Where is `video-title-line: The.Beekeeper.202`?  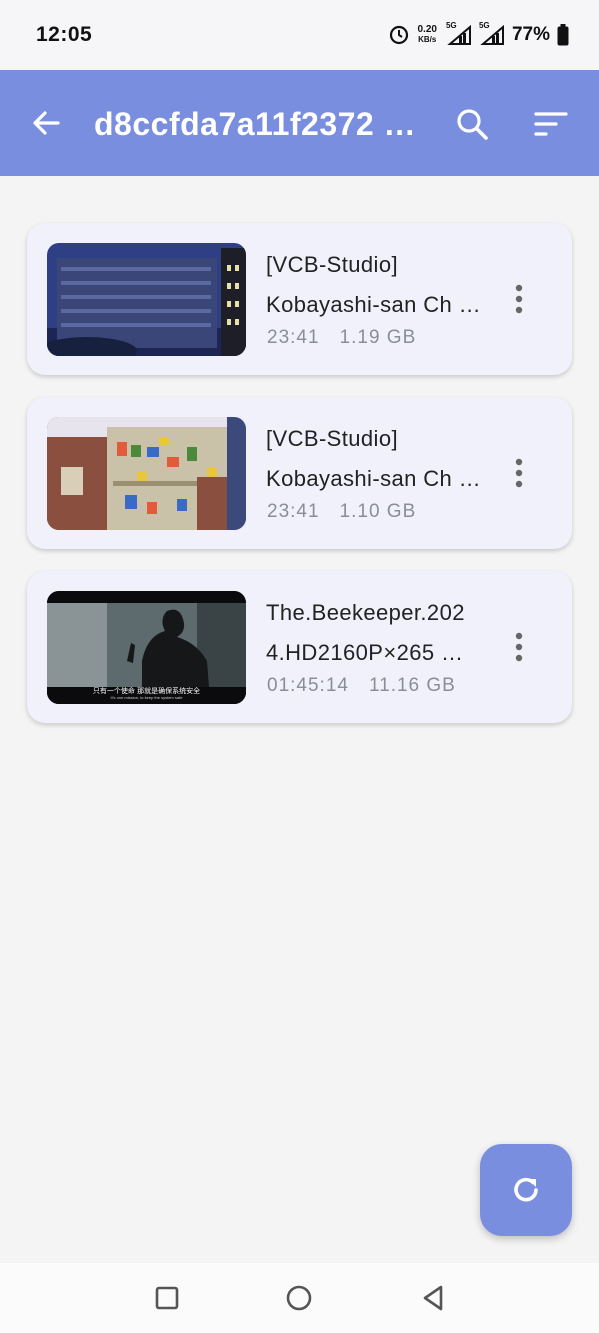
video-title-line: The.Beekeeper.202 is located at coordinates (365, 612).